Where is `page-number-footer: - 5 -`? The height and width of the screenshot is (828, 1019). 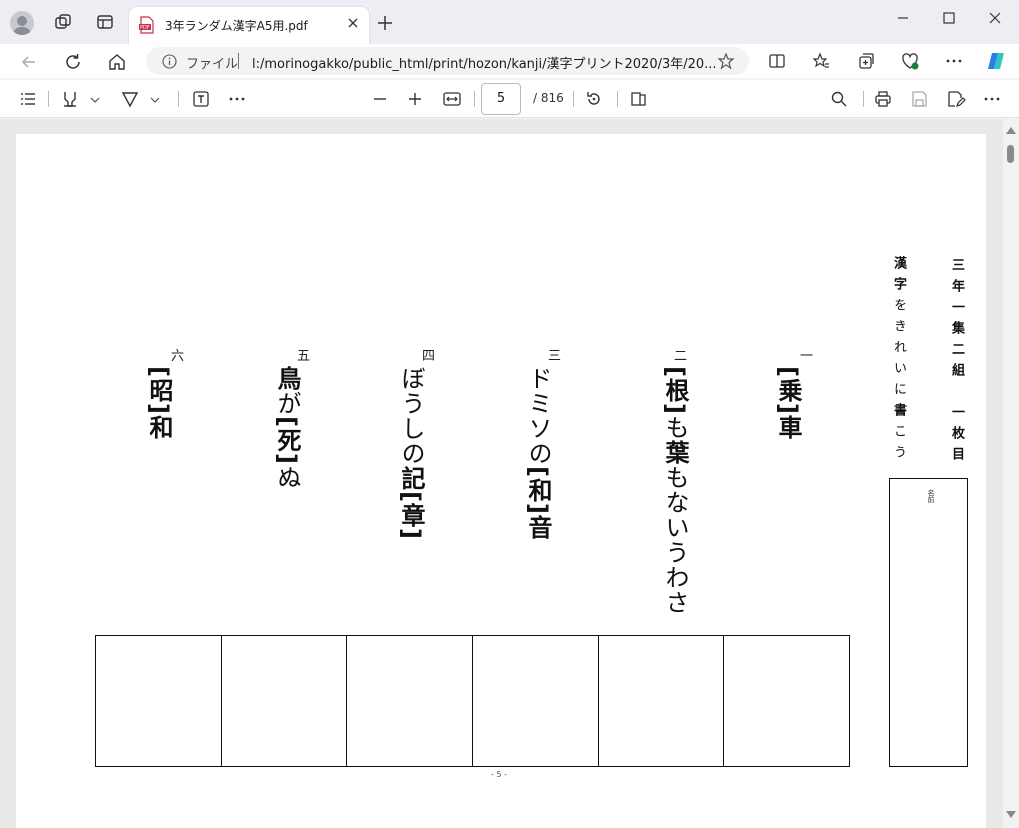 page-number-footer: - 5 - is located at coordinates (499, 774).